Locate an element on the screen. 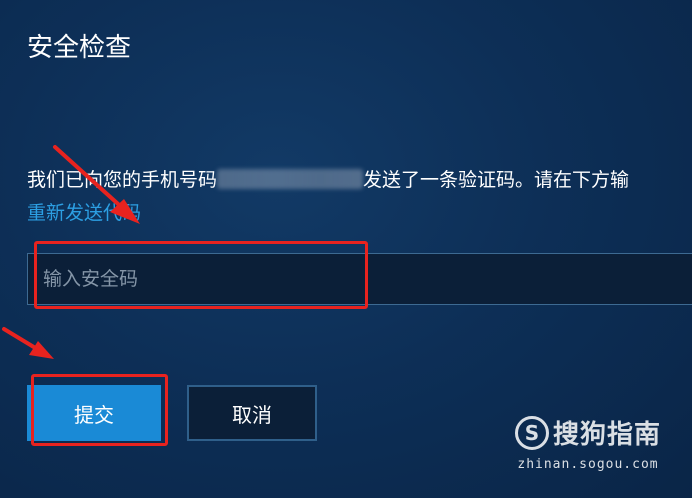  sogou-logo-icon: S is located at coordinates (531, 432).